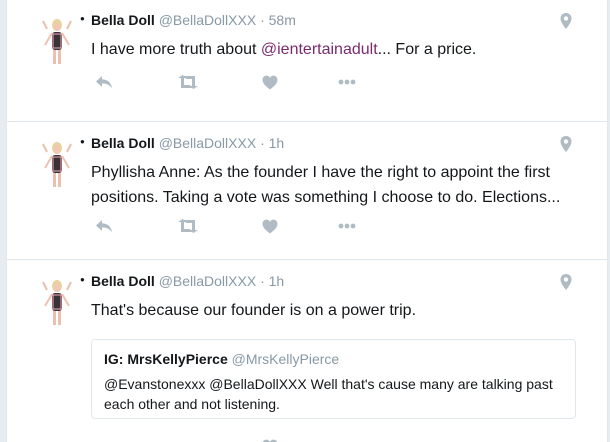 This screenshot has width=610, height=442. I want to click on tweet-header: Bella Doll @BellaDollXXX · 58m, so click(193, 20).